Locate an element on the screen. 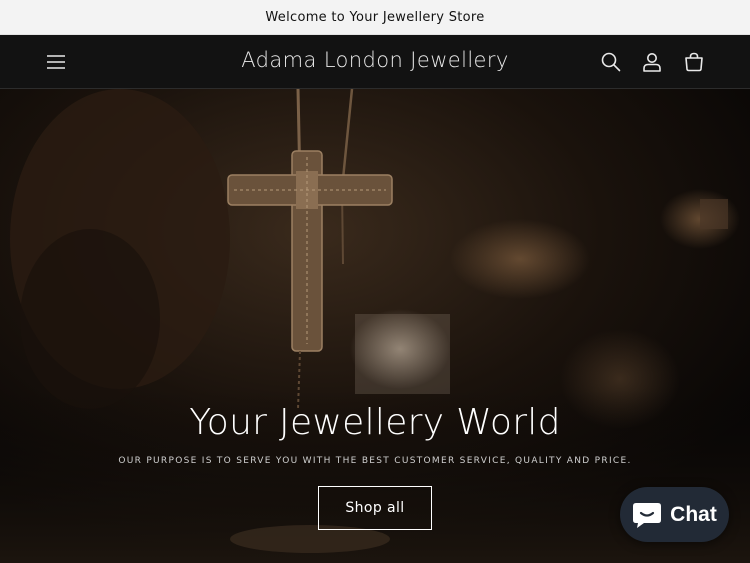 This screenshot has width=750, height=563. shop-all-button: Shop all is located at coordinates (375, 508).